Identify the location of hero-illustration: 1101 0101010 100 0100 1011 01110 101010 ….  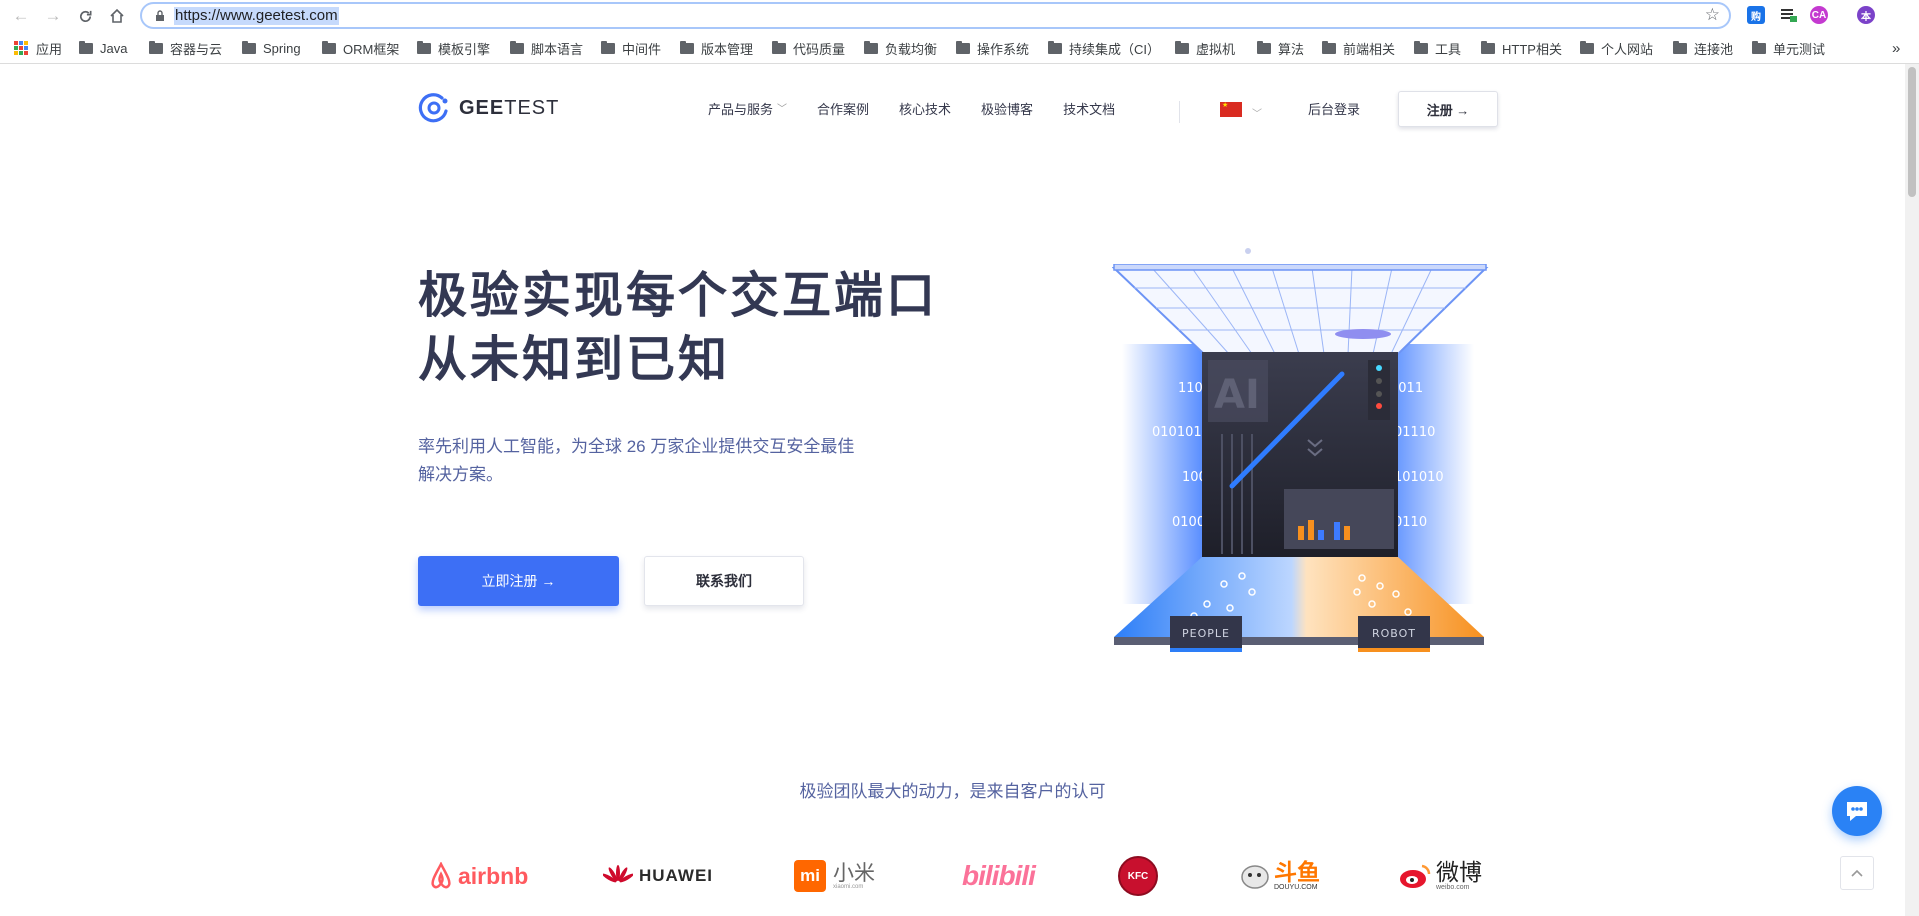
(1300, 458).